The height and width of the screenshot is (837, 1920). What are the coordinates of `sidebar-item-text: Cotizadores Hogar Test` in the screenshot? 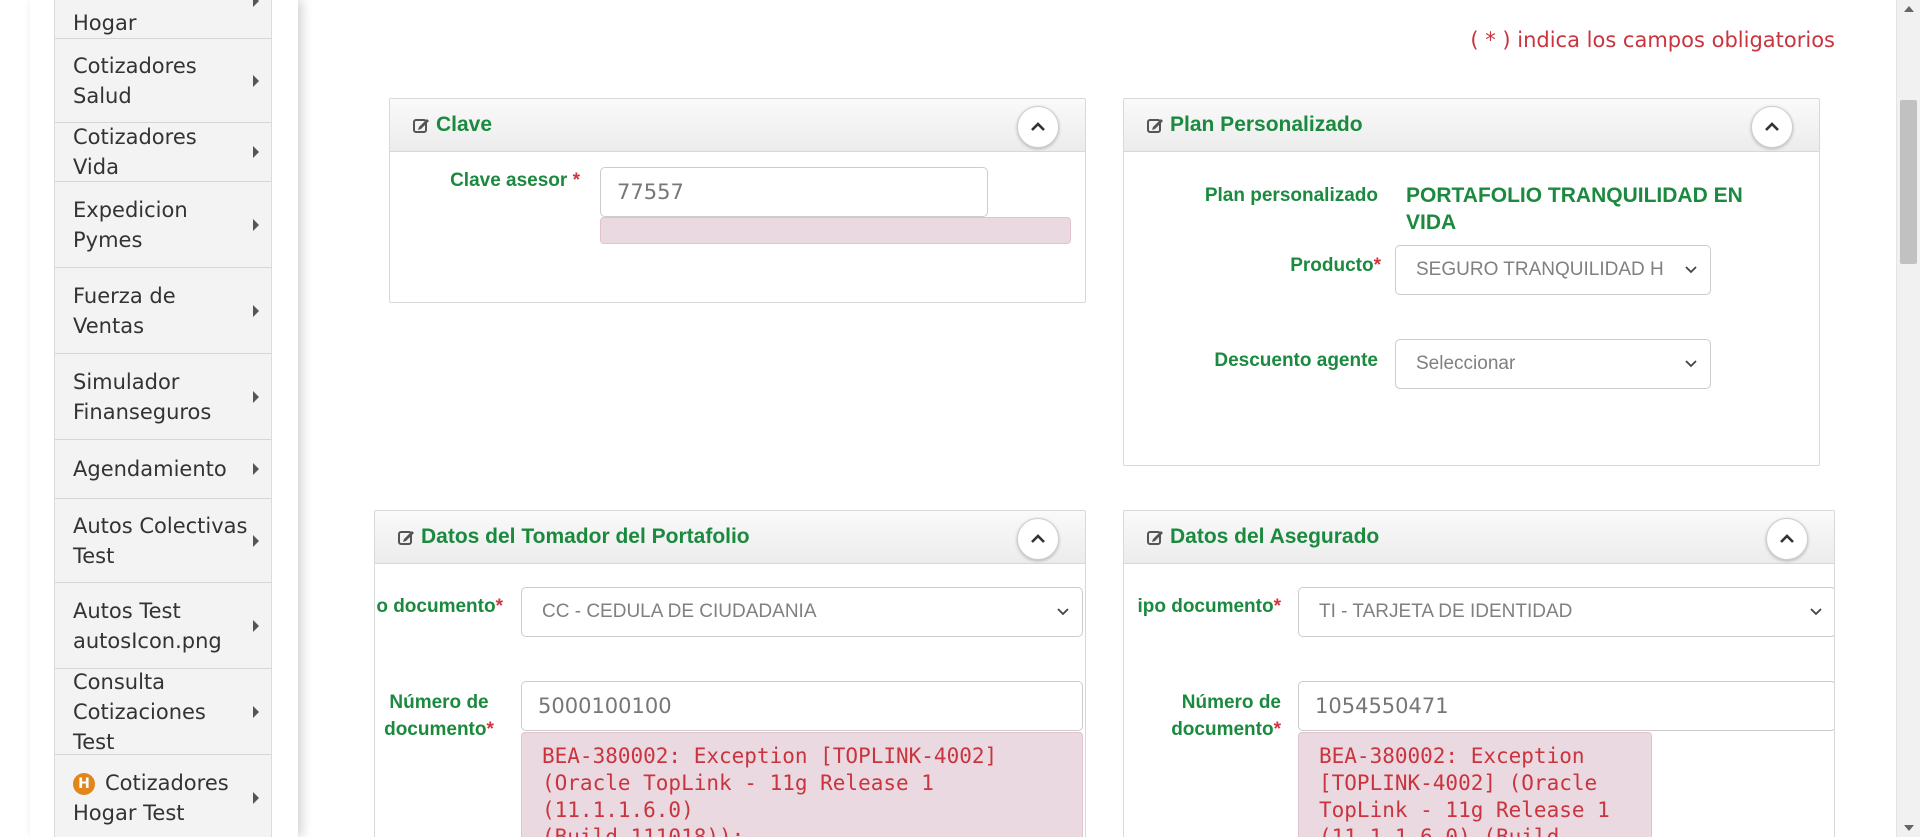 It's located at (151, 797).